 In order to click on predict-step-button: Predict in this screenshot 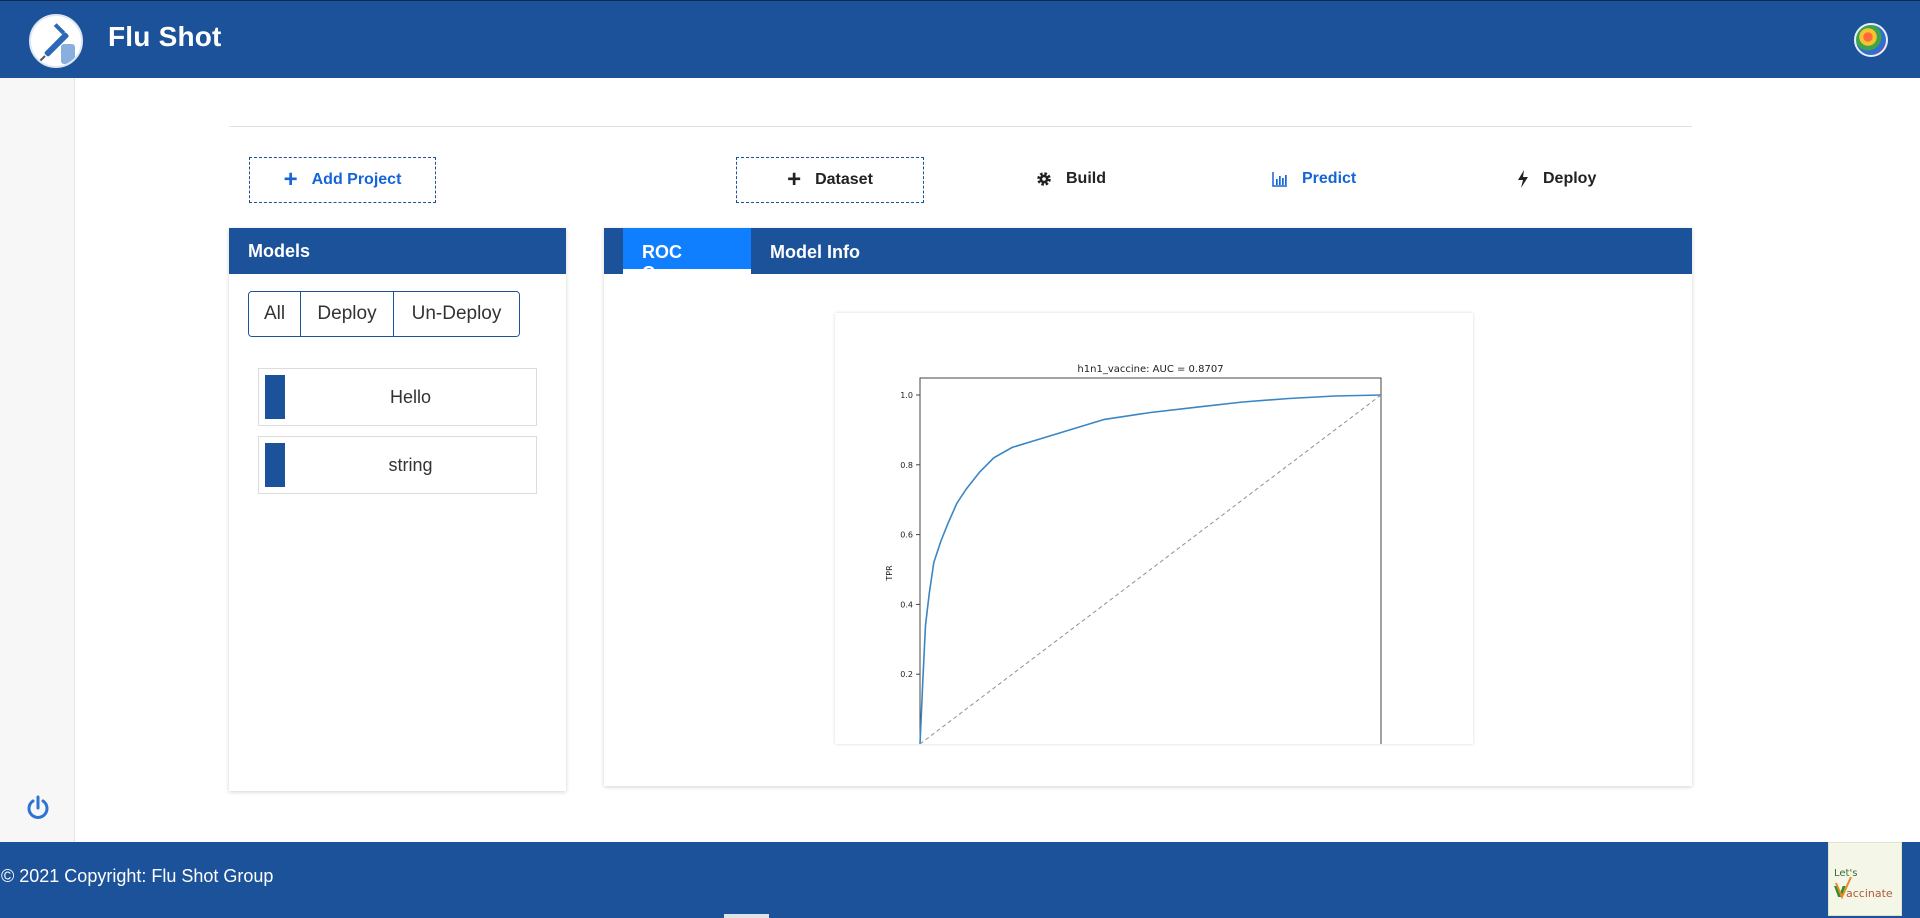, I will do `click(1314, 179)`.